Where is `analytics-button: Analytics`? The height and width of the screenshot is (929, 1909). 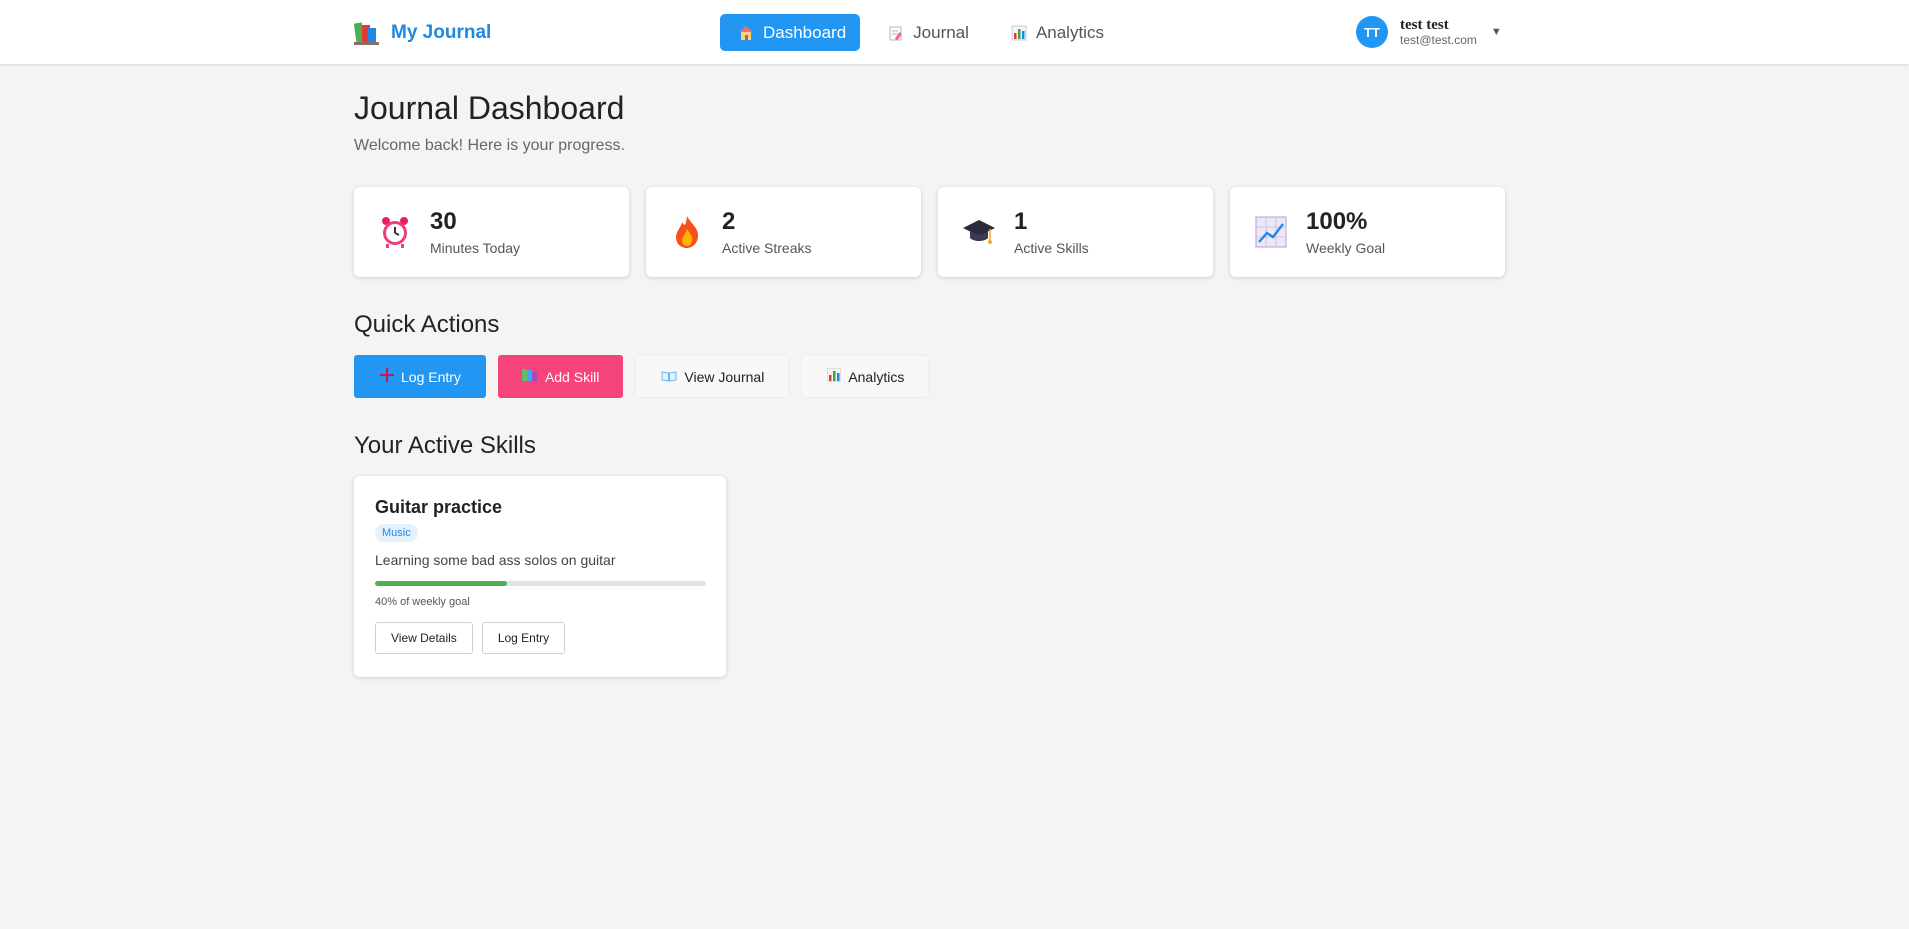
analytics-button: Analytics is located at coordinates (865, 376).